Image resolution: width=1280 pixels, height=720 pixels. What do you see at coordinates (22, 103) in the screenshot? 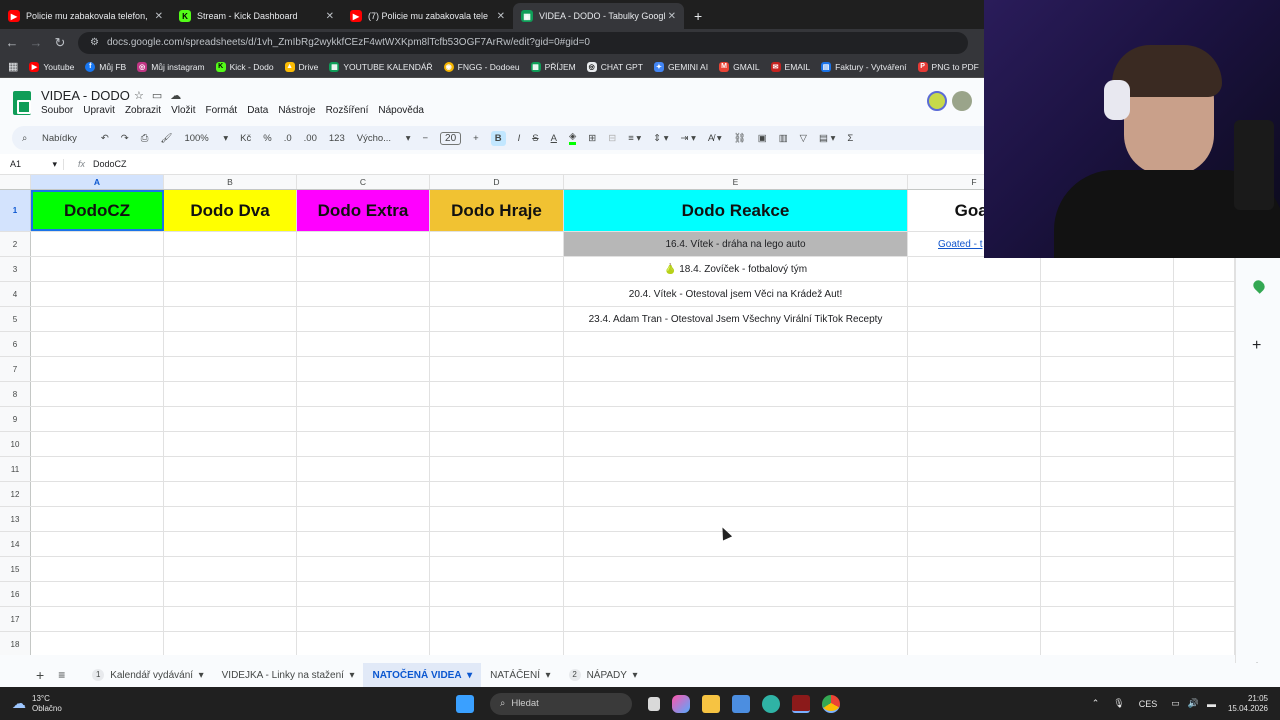
I see `sheets-logo-icon` at bounding box center [22, 103].